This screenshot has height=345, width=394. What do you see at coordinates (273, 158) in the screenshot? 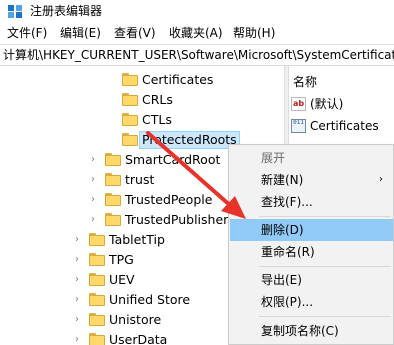
I see `menu-item-label: 展开` at bounding box center [273, 158].